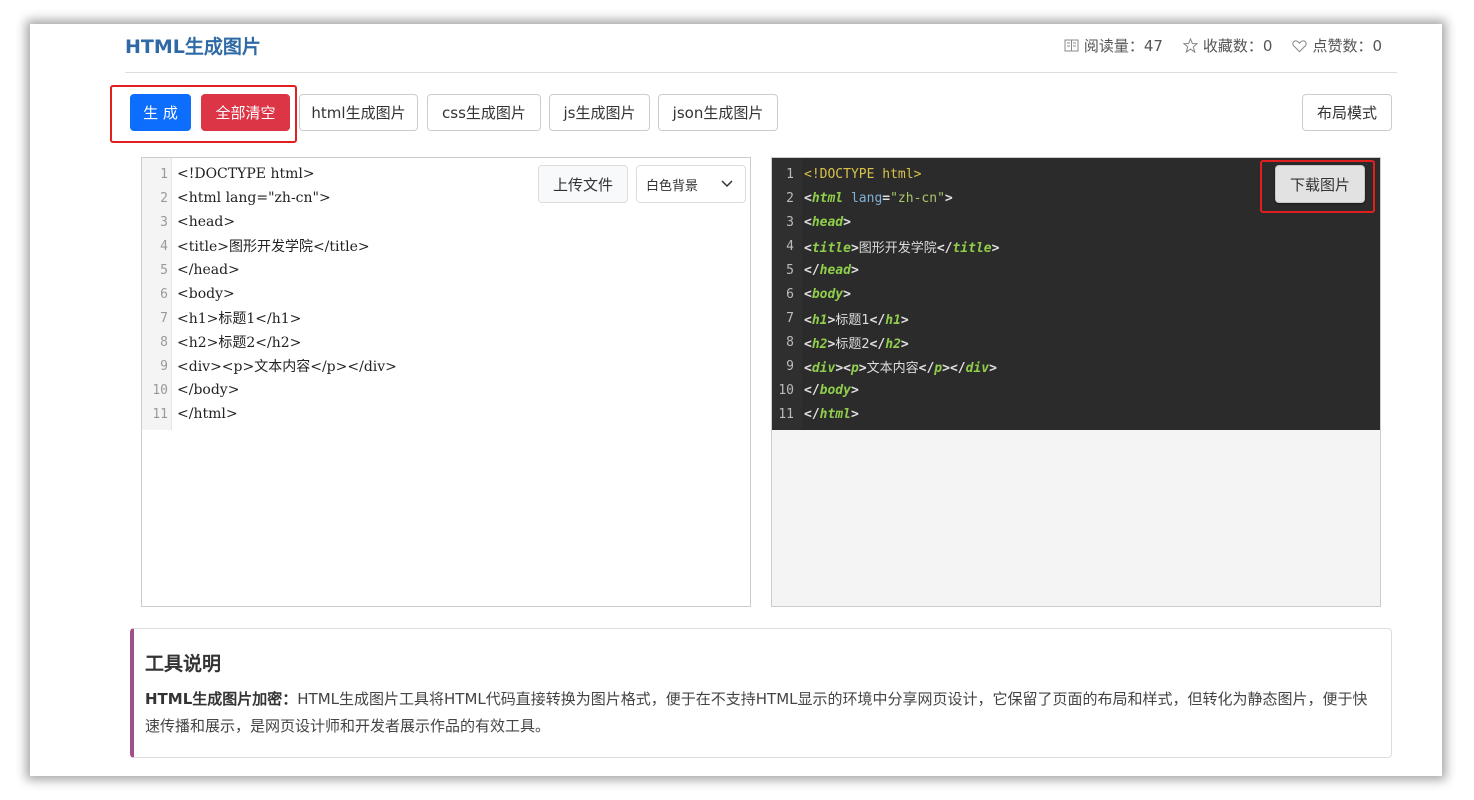 The width and height of the screenshot is (1474, 800). I want to click on code-text: <h2>标题2</h2>, so click(239, 343).